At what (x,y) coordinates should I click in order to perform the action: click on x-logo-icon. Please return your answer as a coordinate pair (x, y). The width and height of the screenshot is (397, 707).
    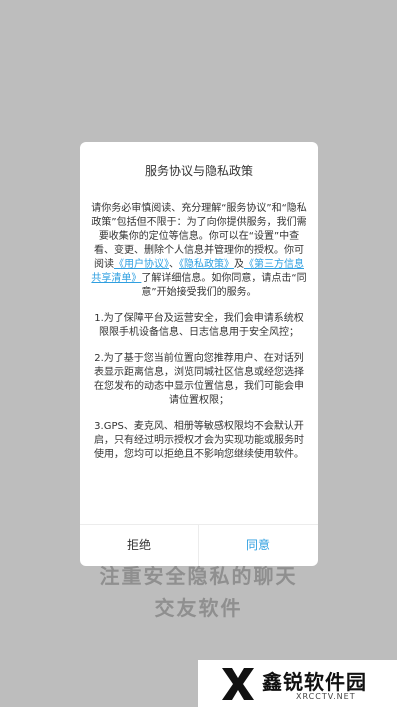
    Looking at the image, I should click on (238, 684).